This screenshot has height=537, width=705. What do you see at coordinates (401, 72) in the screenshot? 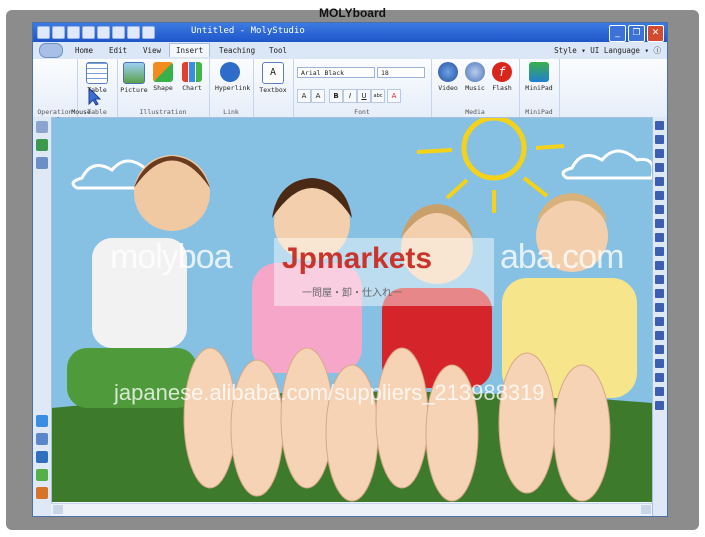
I see `font-size-select: 18` at bounding box center [401, 72].